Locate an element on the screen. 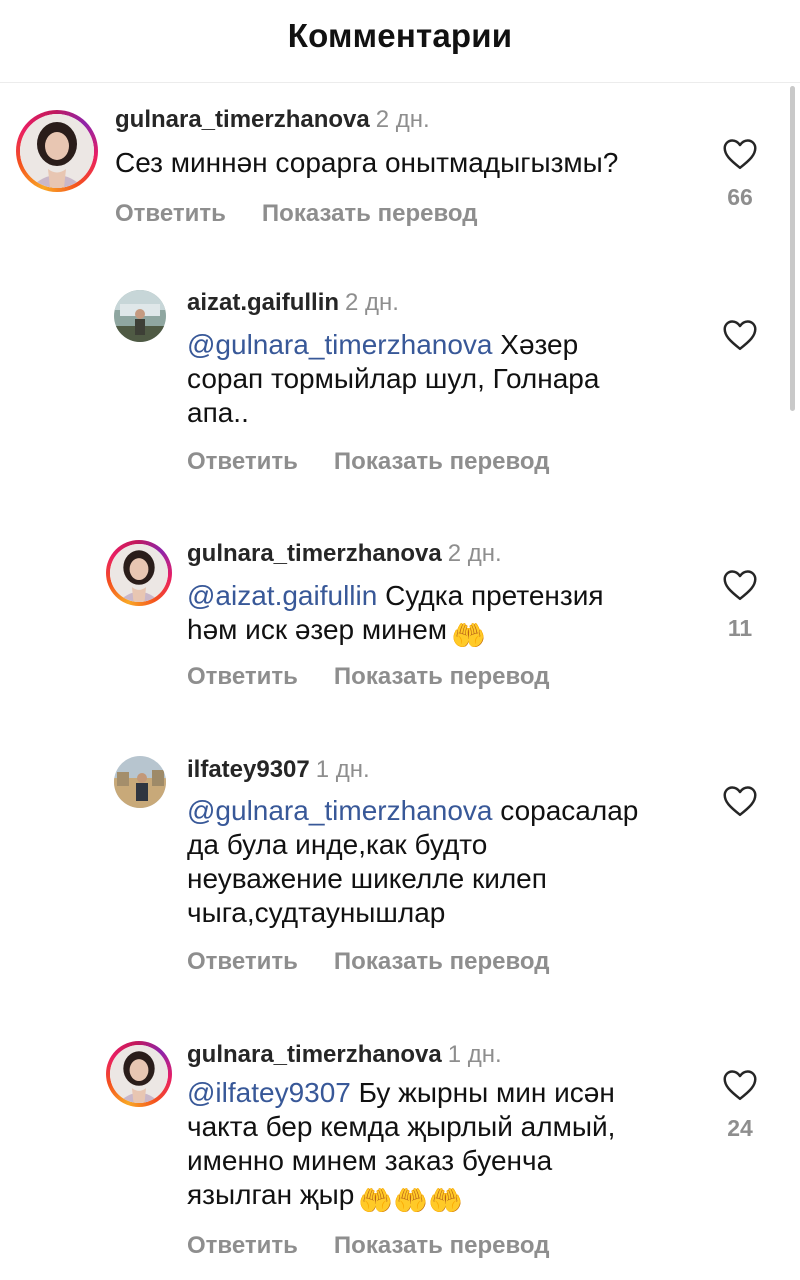 Image resolution: width=800 pixels, height=1280 pixels. mention-link: @aizat.gaifullin is located at coordinates (282, 595).